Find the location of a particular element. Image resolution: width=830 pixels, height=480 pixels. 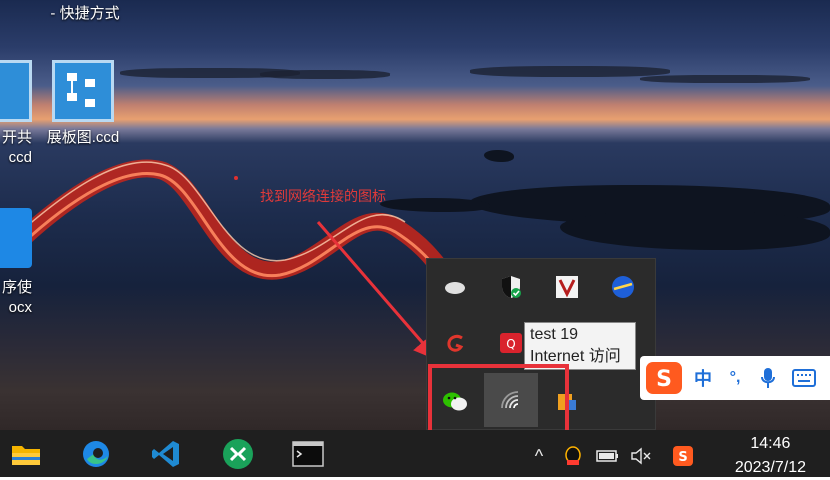

remote-desktop-icon is located at coordinates (238, 454).